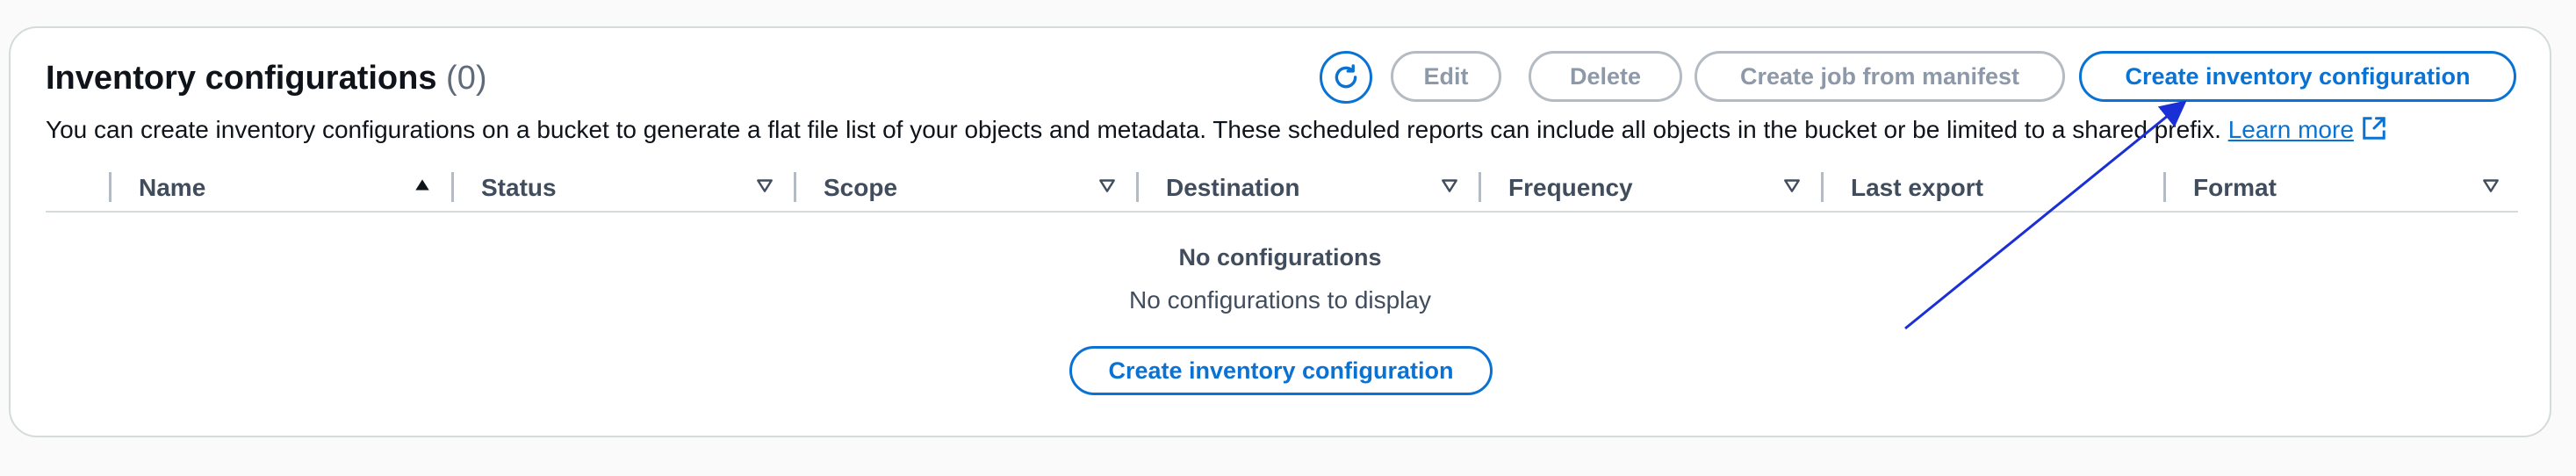 The height and width of the screenshot is (476, 2576). Describe the element at coordinates (1446, 76) in the screenshot. I see `edit-button: Edit` at that location.